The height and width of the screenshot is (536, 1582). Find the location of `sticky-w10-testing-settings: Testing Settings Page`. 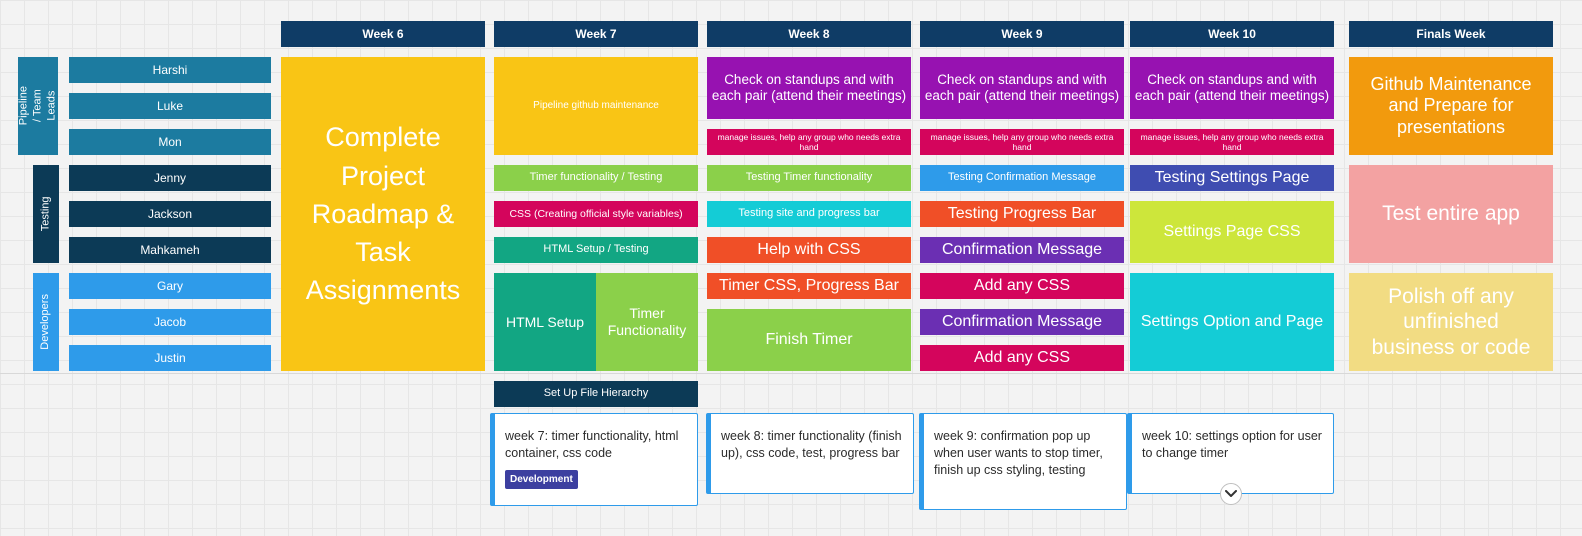

sticky-w10-testing-settings: Testing Settings Page is located at coordinates (1232, 178).